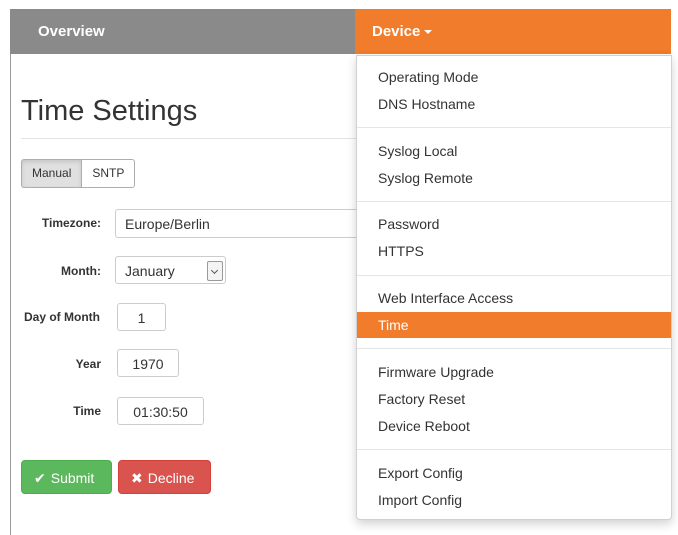 The image size is (678, 535). I want to click on time-label: Time, so click(87, 411).